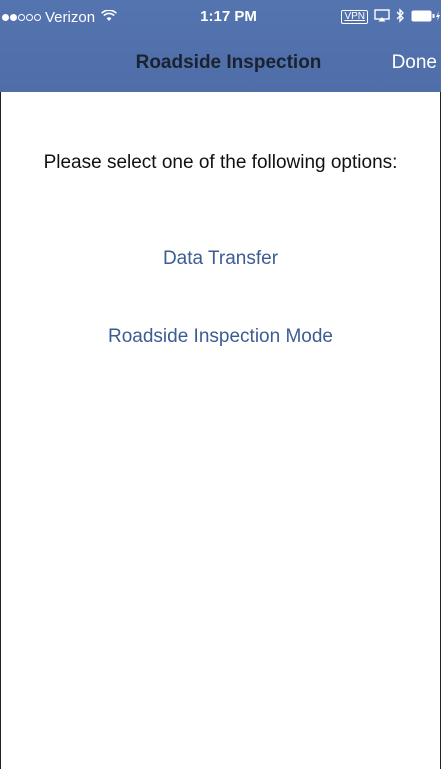 This screenshot has height=769, width=441. What do you see at coordinates (400, 17) in the screenshot?
I see `bluetooth-icon` at bounding box center [400, 17].